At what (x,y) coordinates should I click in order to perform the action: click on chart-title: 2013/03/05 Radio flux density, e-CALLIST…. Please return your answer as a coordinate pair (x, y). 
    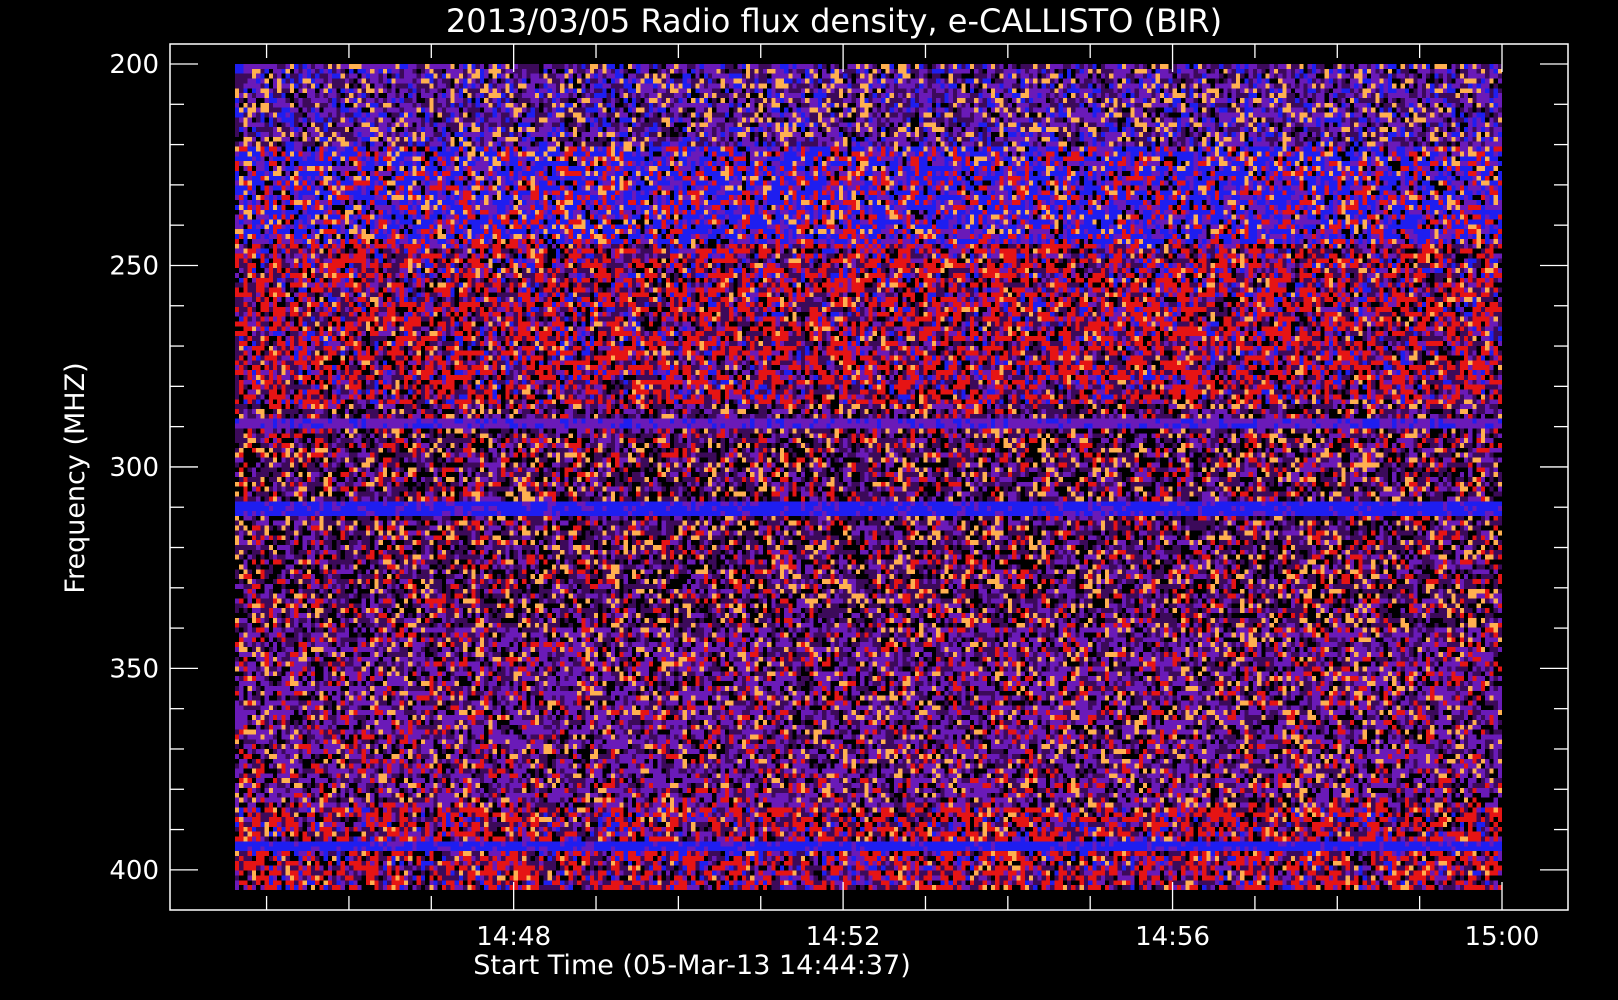
    Looking at the image, I should click on (834, 21).